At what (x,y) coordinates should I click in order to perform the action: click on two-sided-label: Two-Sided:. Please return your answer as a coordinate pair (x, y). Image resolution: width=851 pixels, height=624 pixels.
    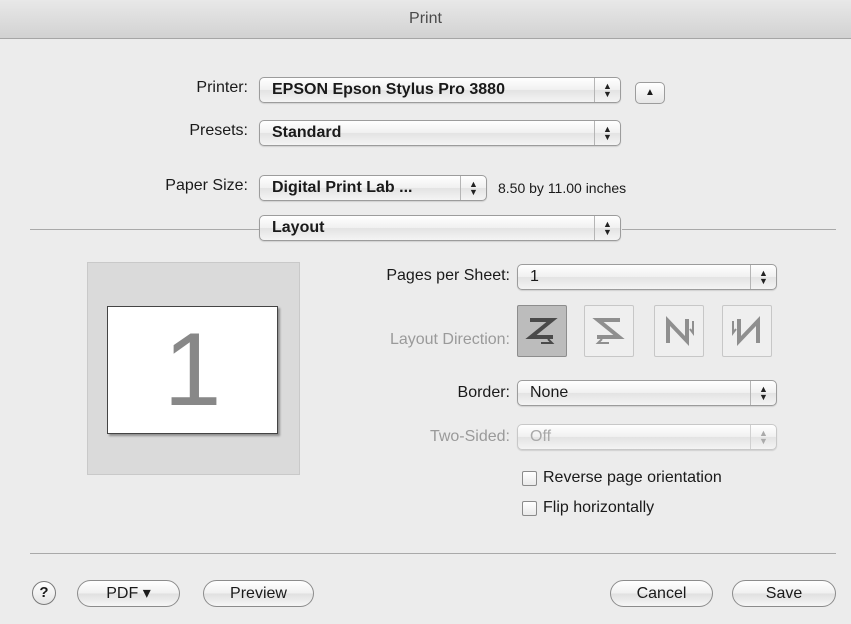
    Looking at the image, I should click on (469, 436).